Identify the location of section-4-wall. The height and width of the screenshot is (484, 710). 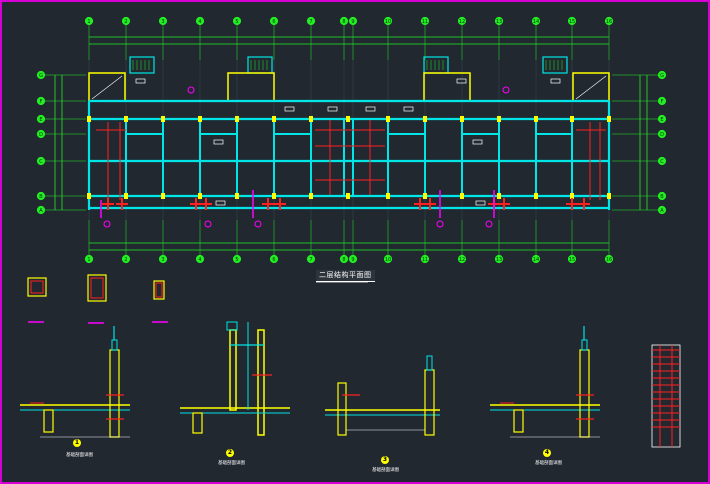
(584, 393).